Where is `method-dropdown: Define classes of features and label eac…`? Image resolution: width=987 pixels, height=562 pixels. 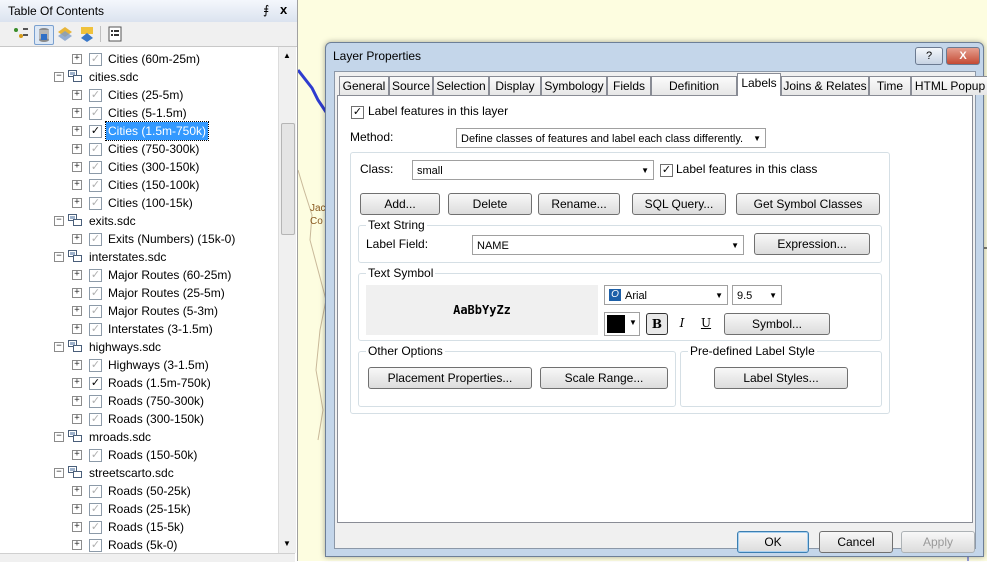
method-dropdown: Define classes of features and label eac… is located at coordinates (611, 138).